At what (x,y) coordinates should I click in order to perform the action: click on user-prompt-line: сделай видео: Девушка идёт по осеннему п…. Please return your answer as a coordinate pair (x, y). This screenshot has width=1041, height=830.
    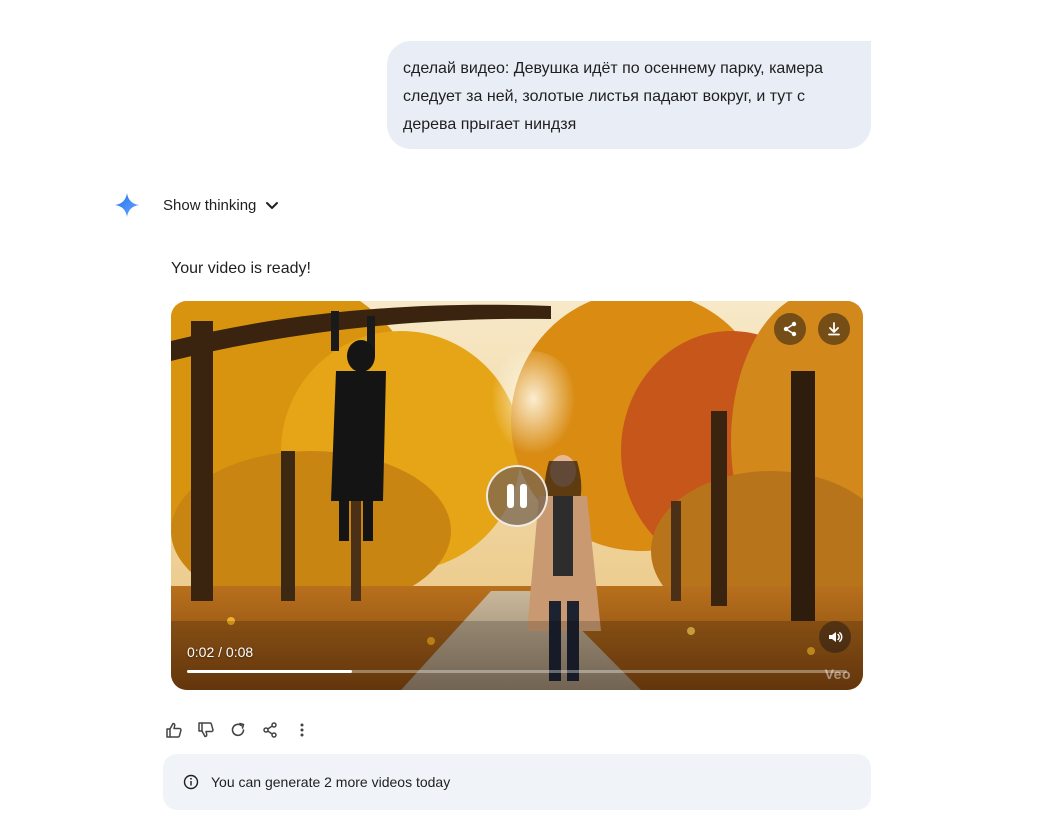
    Looking at the image, I should click on (613, 68).